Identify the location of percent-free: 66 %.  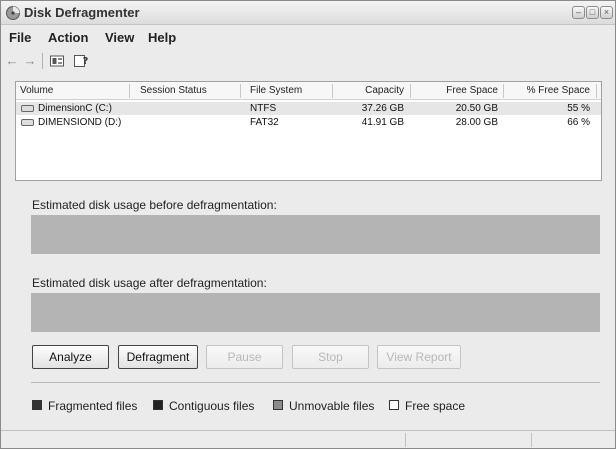
(578, 122).